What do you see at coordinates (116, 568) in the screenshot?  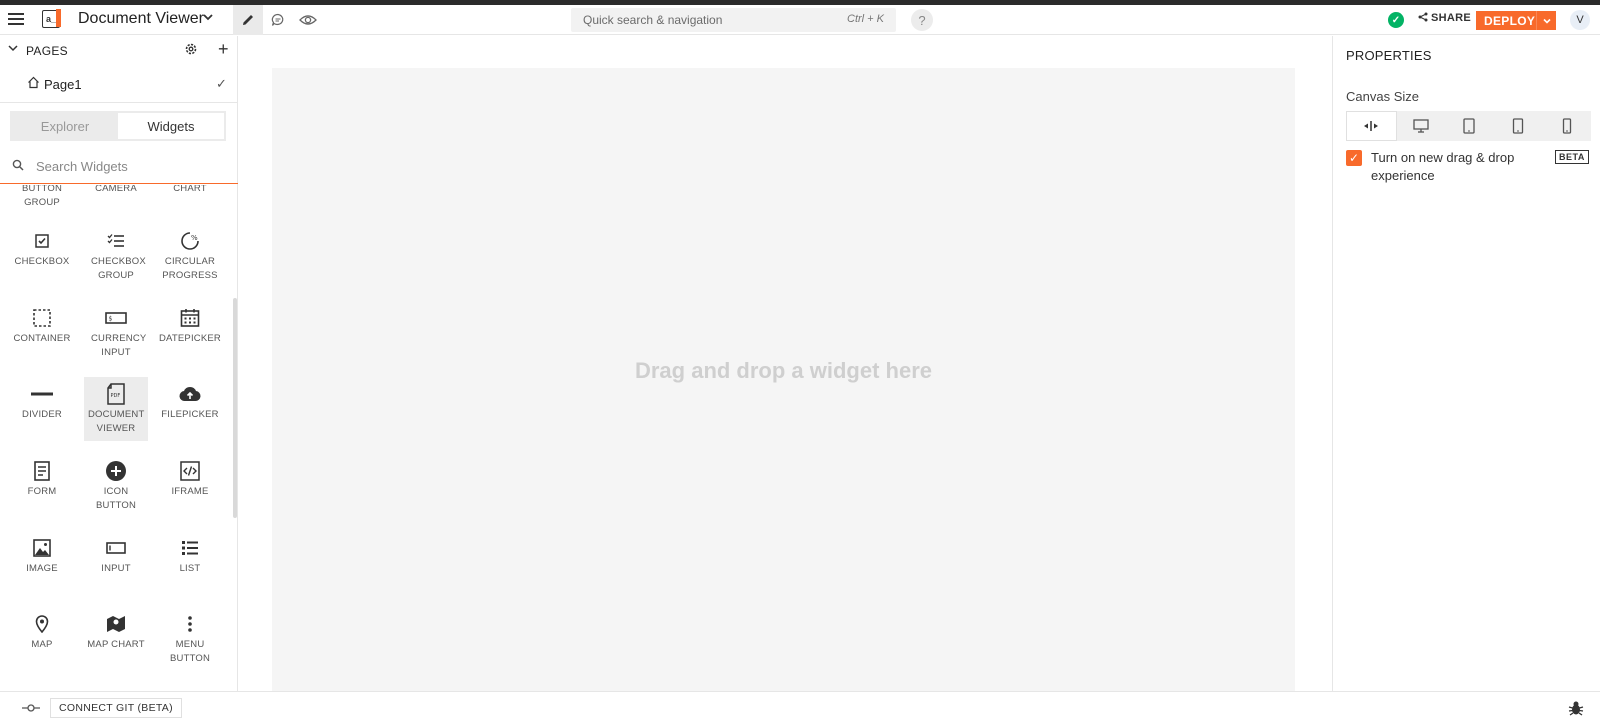 I see `widget-label: INPUT` at bounding box center [116, 568].